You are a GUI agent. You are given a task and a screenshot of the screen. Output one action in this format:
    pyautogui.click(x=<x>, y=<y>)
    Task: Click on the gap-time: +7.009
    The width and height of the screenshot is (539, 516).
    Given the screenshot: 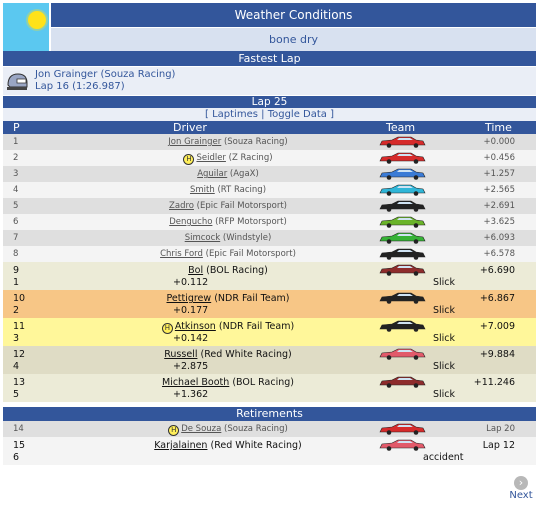 What is the action you would take?
    pyautogui.click(x=497, y=326)
    